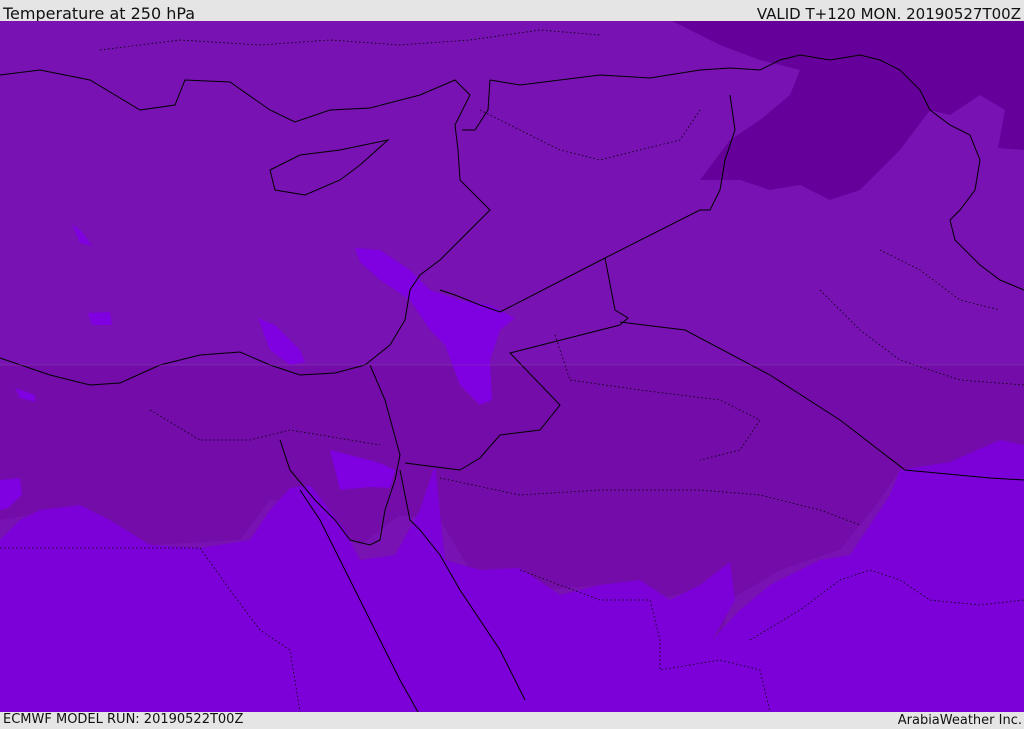  Describe the element at coordinates (959, 720) in the screenshot. I see `credit: ArabiaWeather Inc.` at that location.